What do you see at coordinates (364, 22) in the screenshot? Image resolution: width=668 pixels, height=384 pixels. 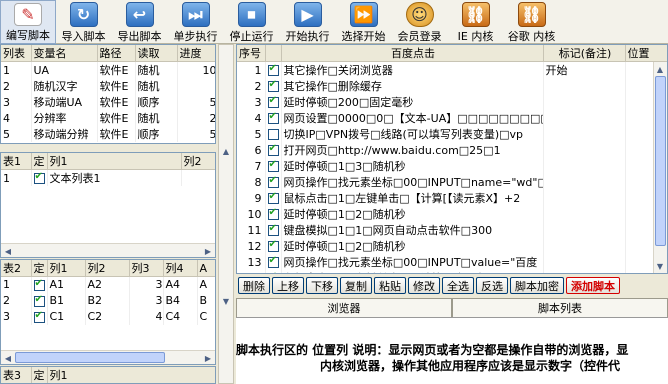 I see `toolbar-button-fast-forward: ⏩ 选择开始` at bounding box center [364, 22].